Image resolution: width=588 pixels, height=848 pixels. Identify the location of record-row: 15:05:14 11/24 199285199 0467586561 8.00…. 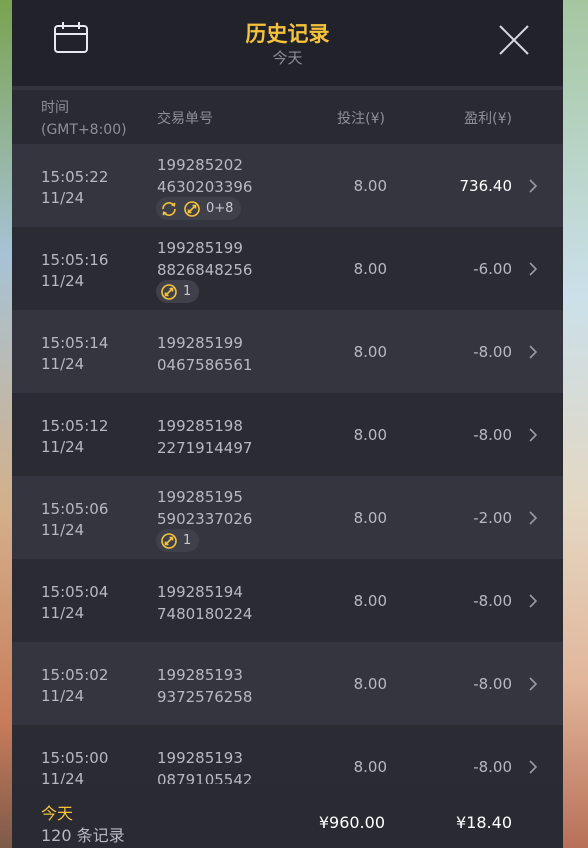
(287, 351).